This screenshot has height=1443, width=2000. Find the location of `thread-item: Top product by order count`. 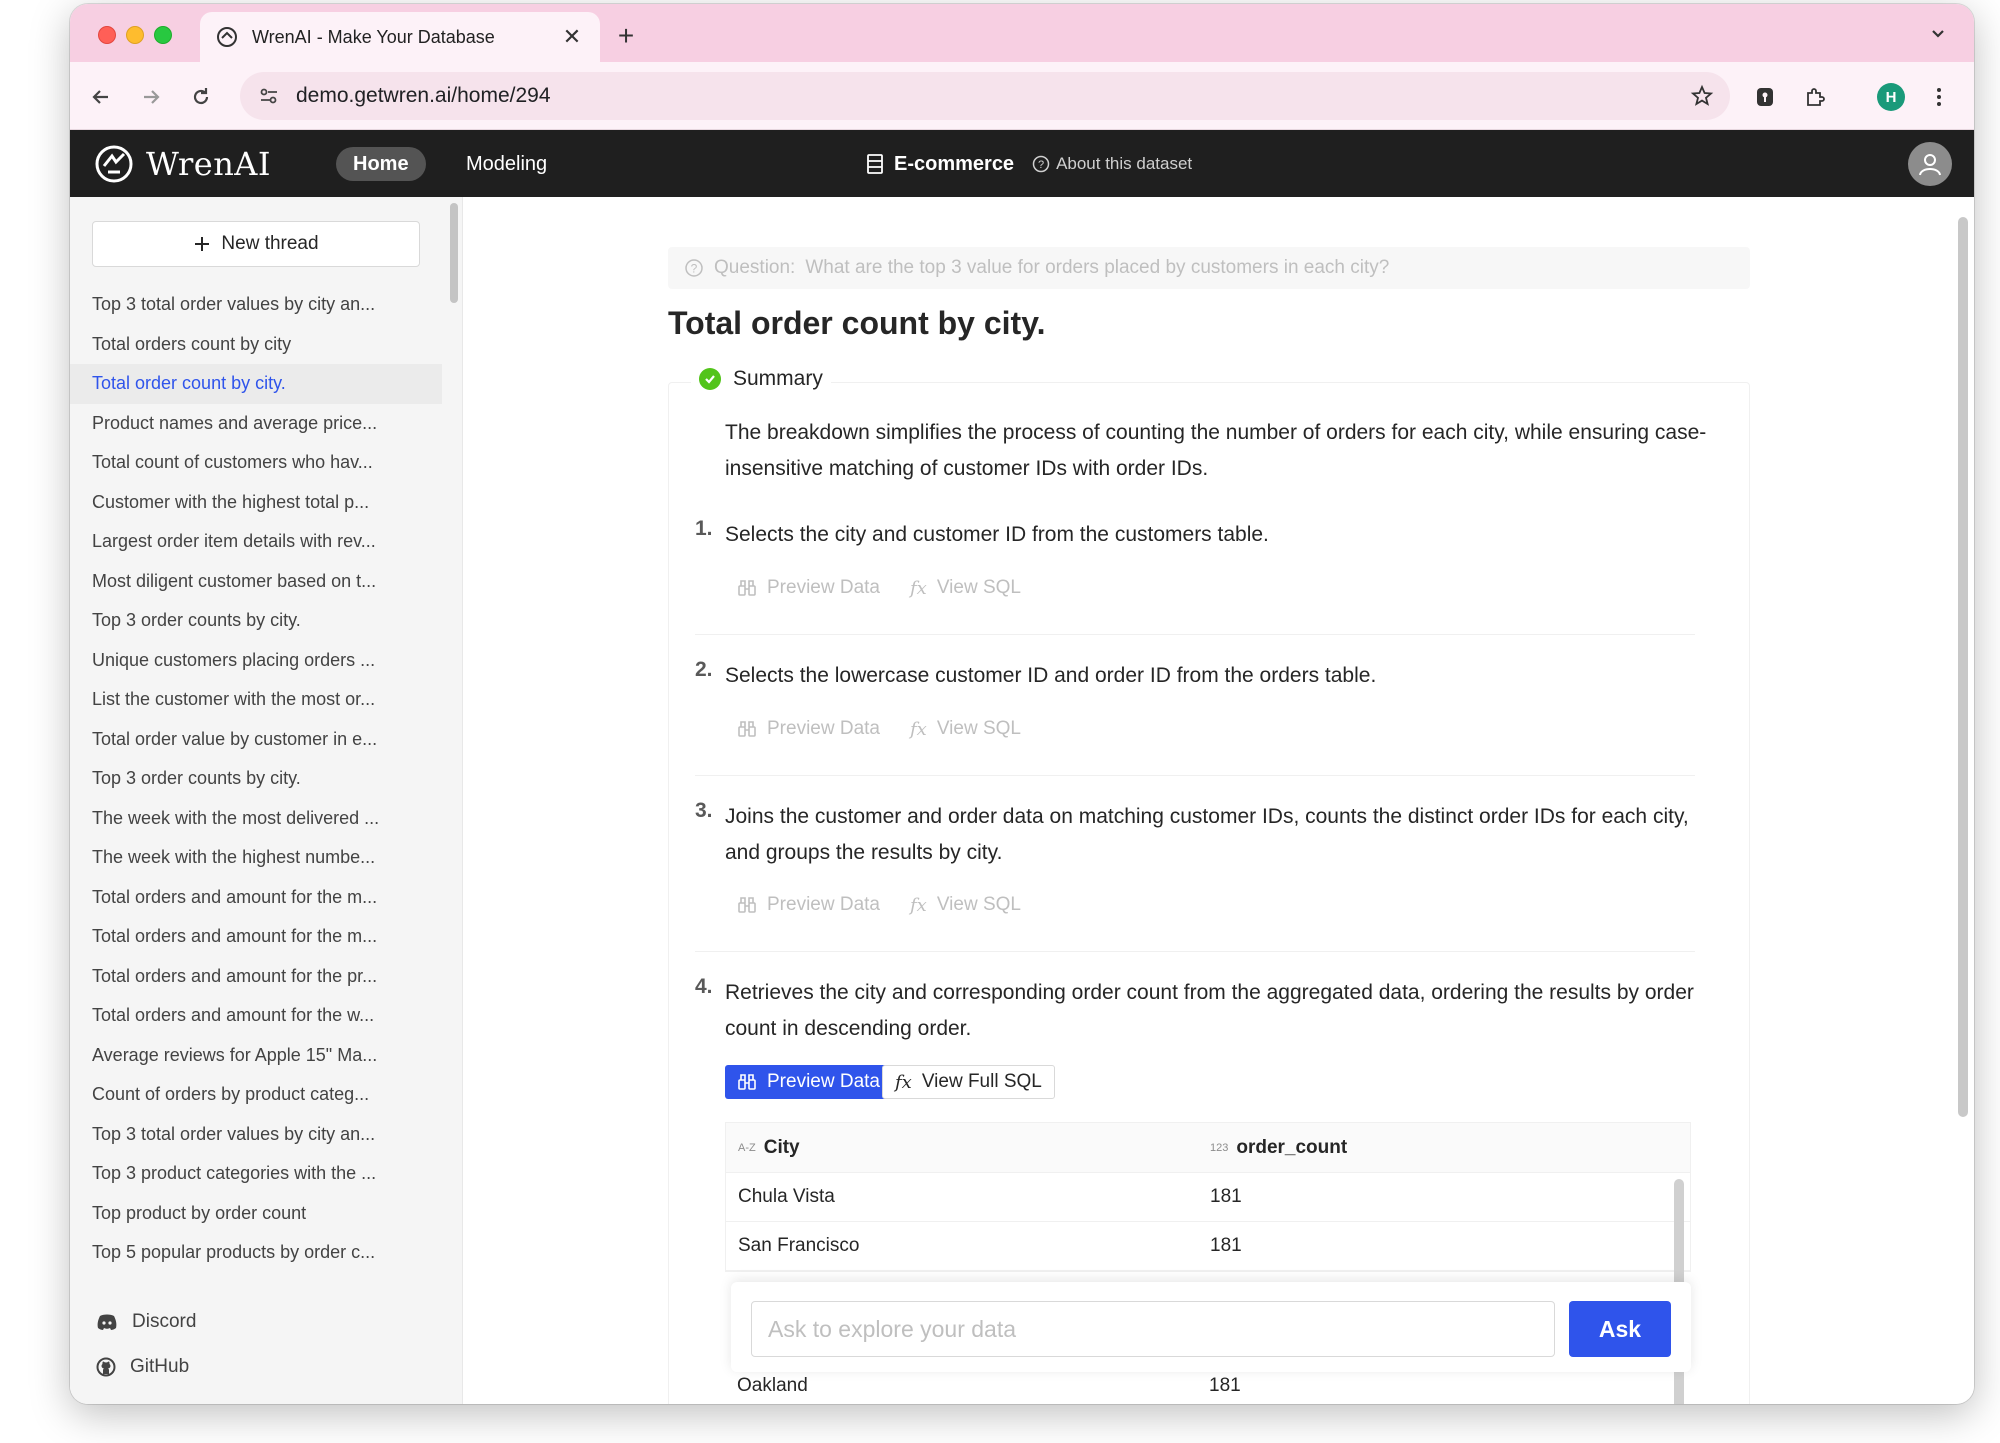

thread-item: Top product by order count is located at coordinates (256, 1214).